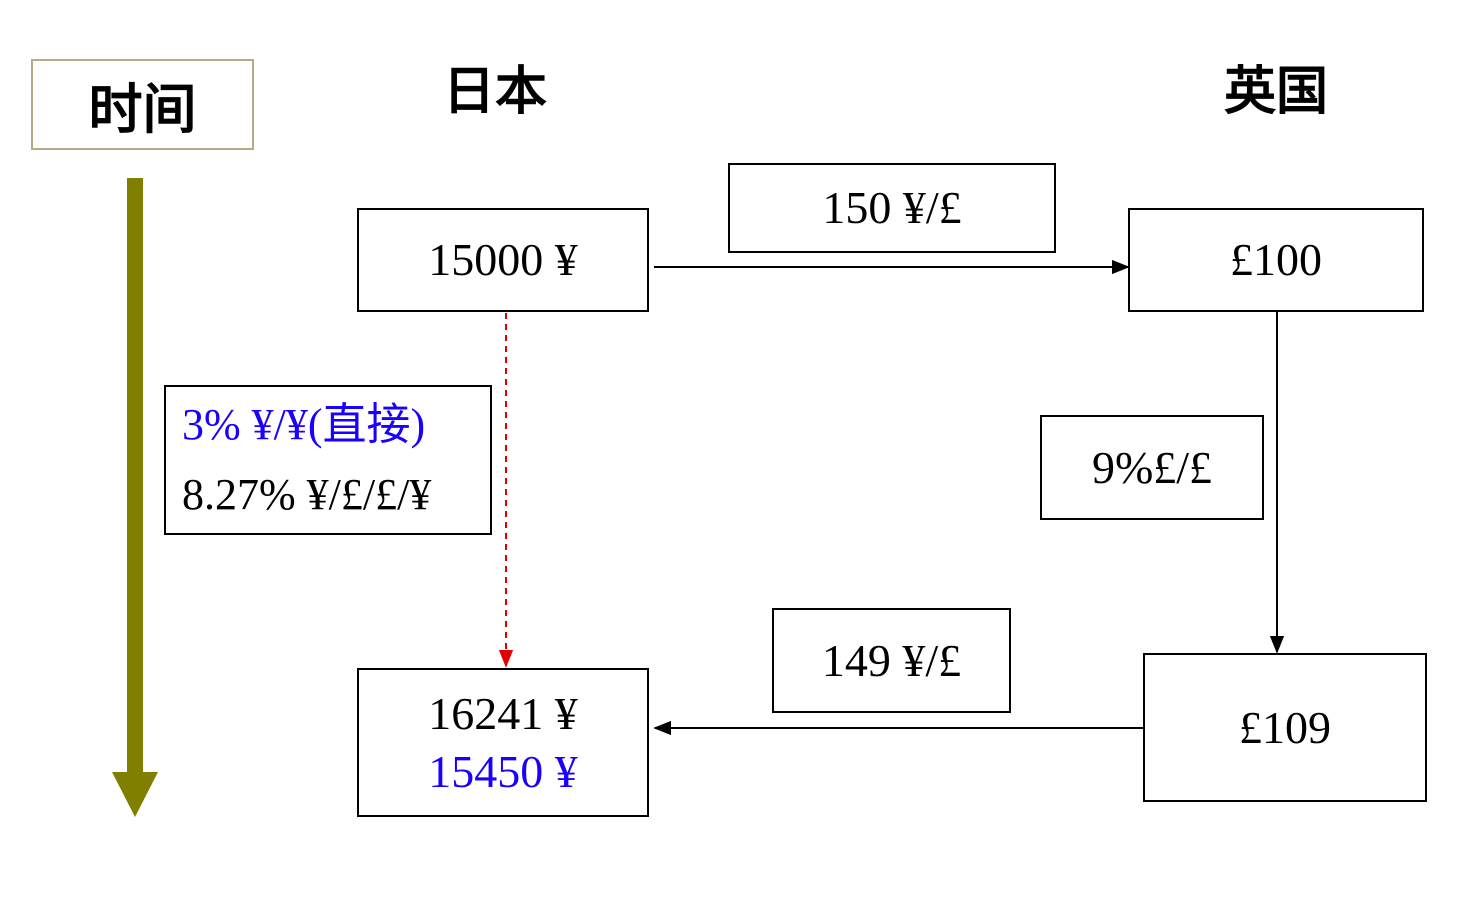  I want to click on time-label-box: 时间, so click(142, 104).